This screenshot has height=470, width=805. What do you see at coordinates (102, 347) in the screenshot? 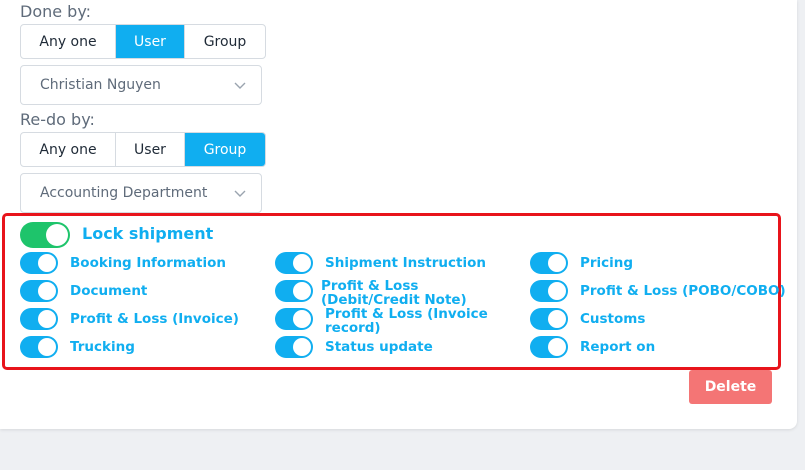
I see `trucking-label: Trucking` at bounding box center [102, 347].